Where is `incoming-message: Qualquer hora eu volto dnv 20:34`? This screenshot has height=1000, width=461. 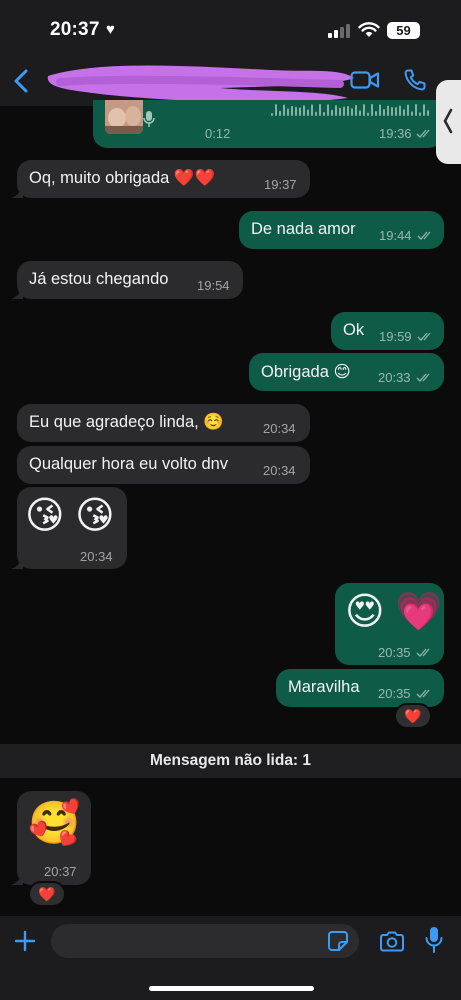 incoming-message: Qualquer hora eu volto dnv 20:34 is located at coordinates (163, 465).